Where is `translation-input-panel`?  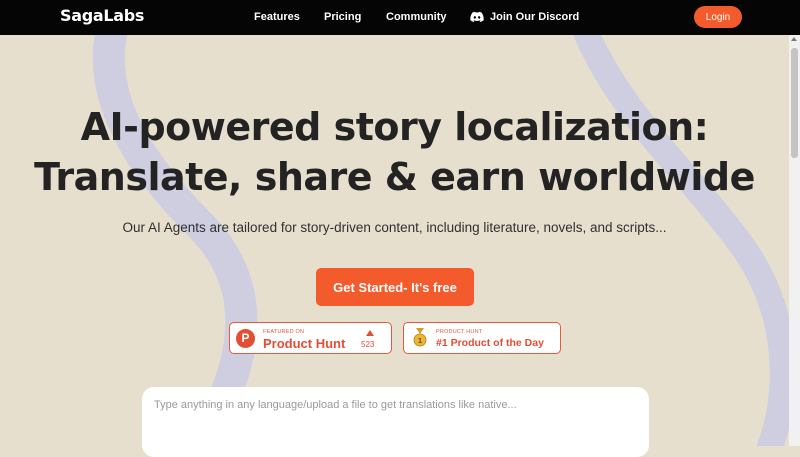 translation-input-panel is located at coordinates (395, 422).